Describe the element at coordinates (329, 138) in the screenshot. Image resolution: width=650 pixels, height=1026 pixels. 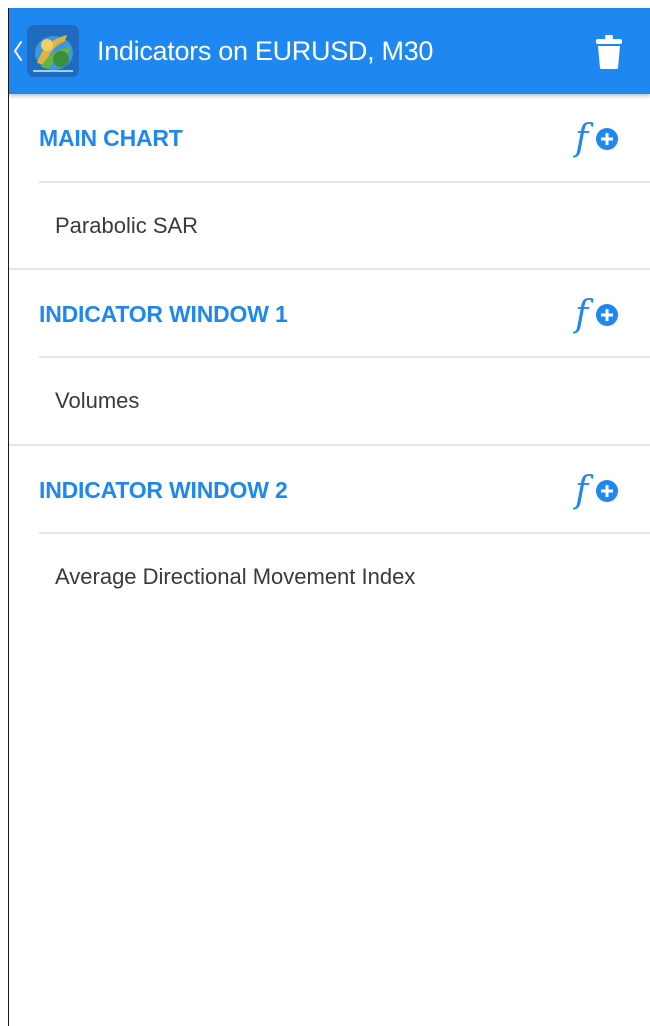
I see `section-header-main-chart: MAIN CHART f` at that location.